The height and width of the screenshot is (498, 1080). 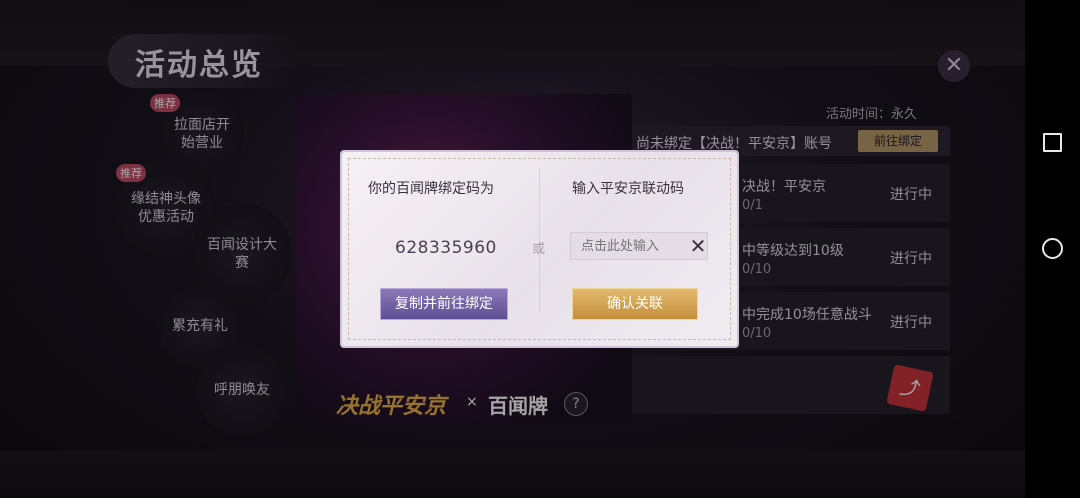 What do you see at coordinates (1052, 142) in the screenshot?
I see `recent-apps-icon` at bounding box center [1052, 142].